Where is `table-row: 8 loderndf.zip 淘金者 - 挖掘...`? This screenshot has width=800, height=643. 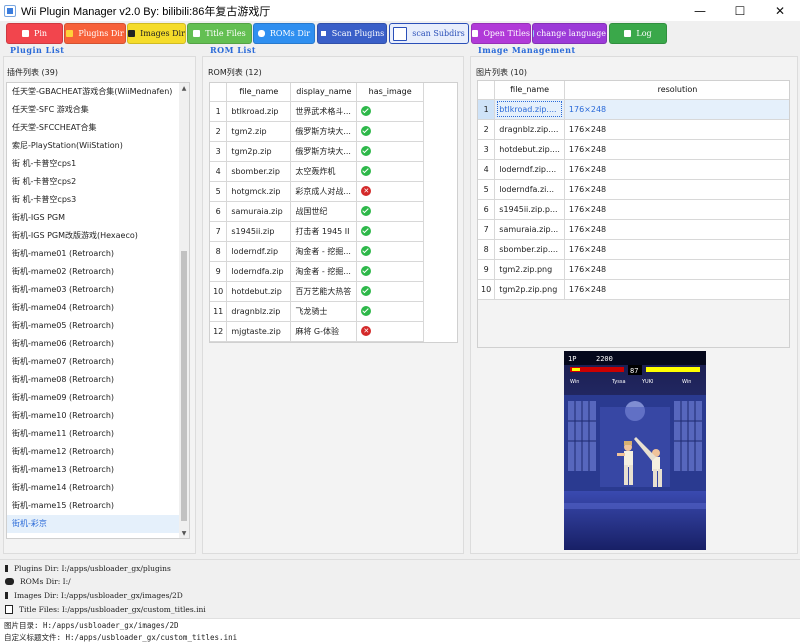
table-row: 8 loderndf.zip 淘金者 - 挖掘... is located at coordinates (317, 251).